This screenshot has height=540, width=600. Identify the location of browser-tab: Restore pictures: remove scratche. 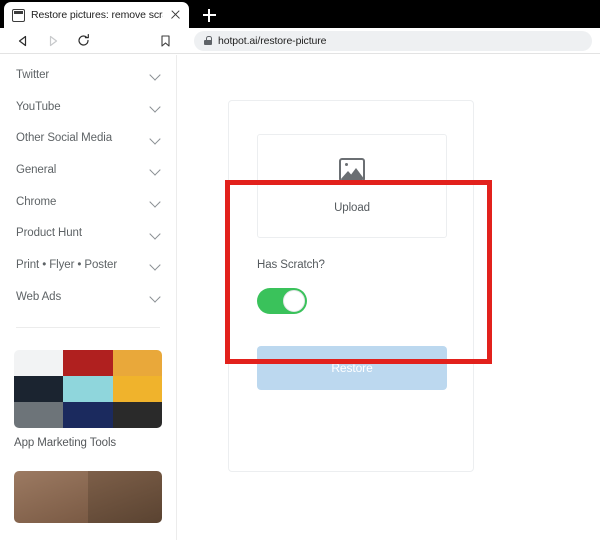
(96, 15).